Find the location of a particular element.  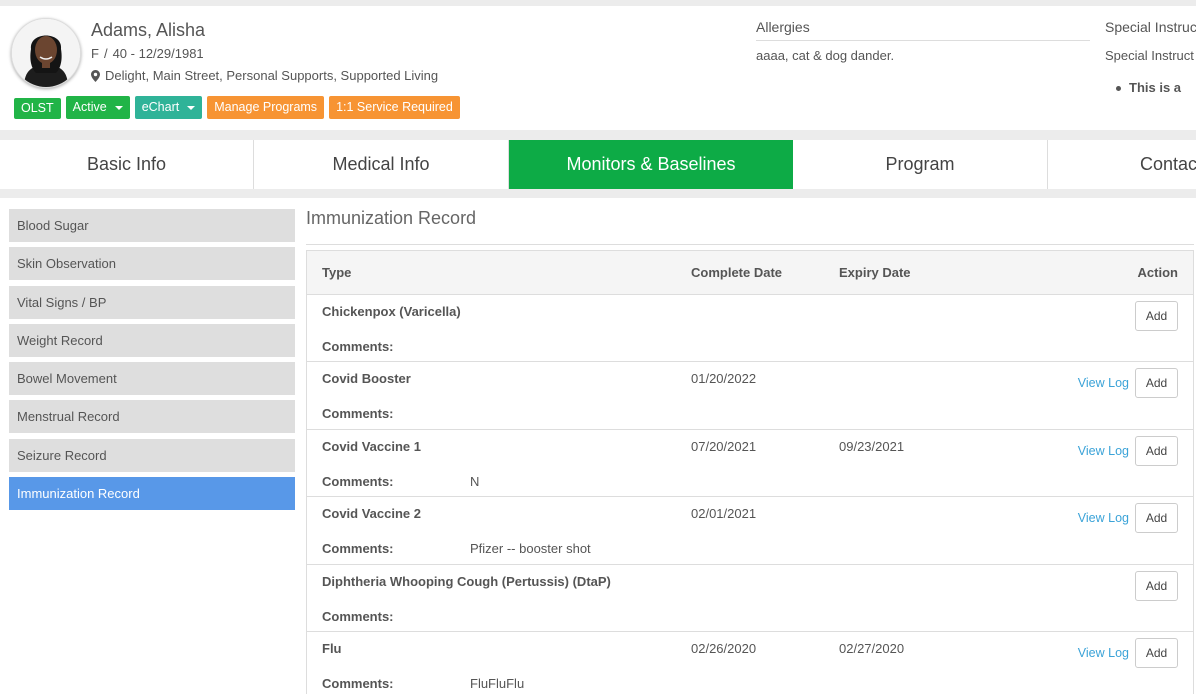

echart-dropdown: eChart is located at coordinates (168, 107).